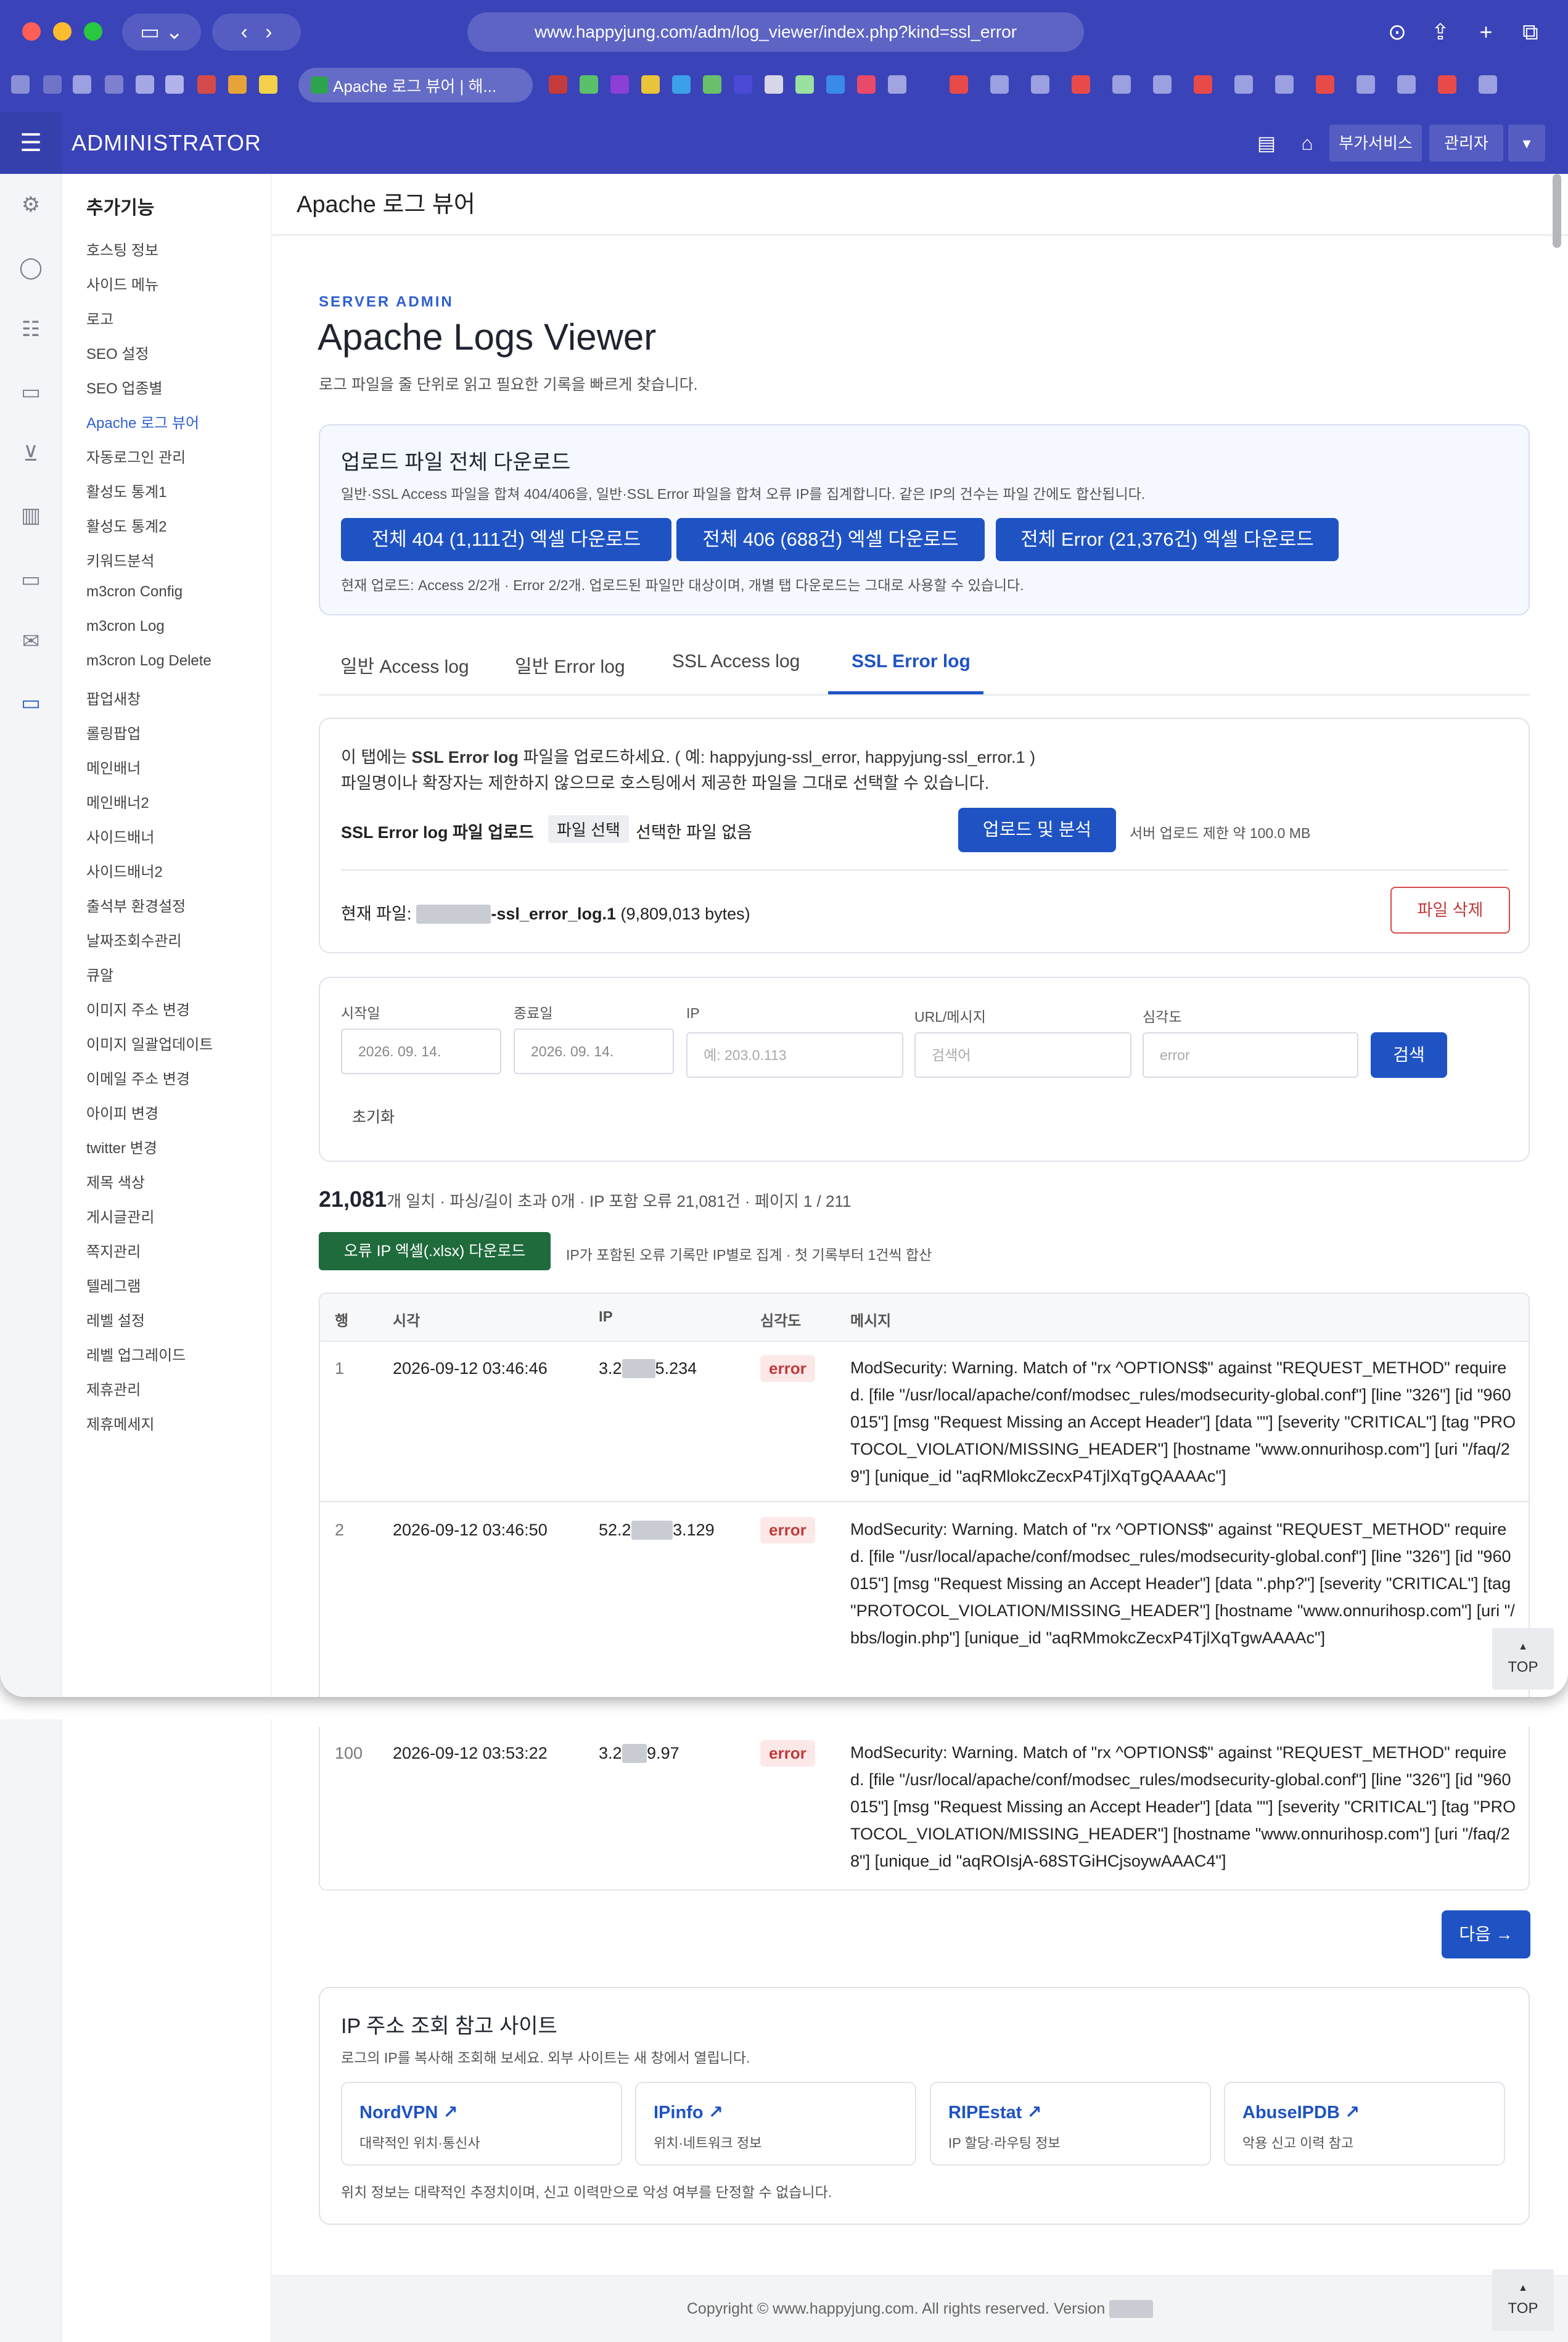 This screenshot has width=1568, height=2342. I want to click on sidebar-item: 이미지 일괄업데이트, so click(149, 1043).